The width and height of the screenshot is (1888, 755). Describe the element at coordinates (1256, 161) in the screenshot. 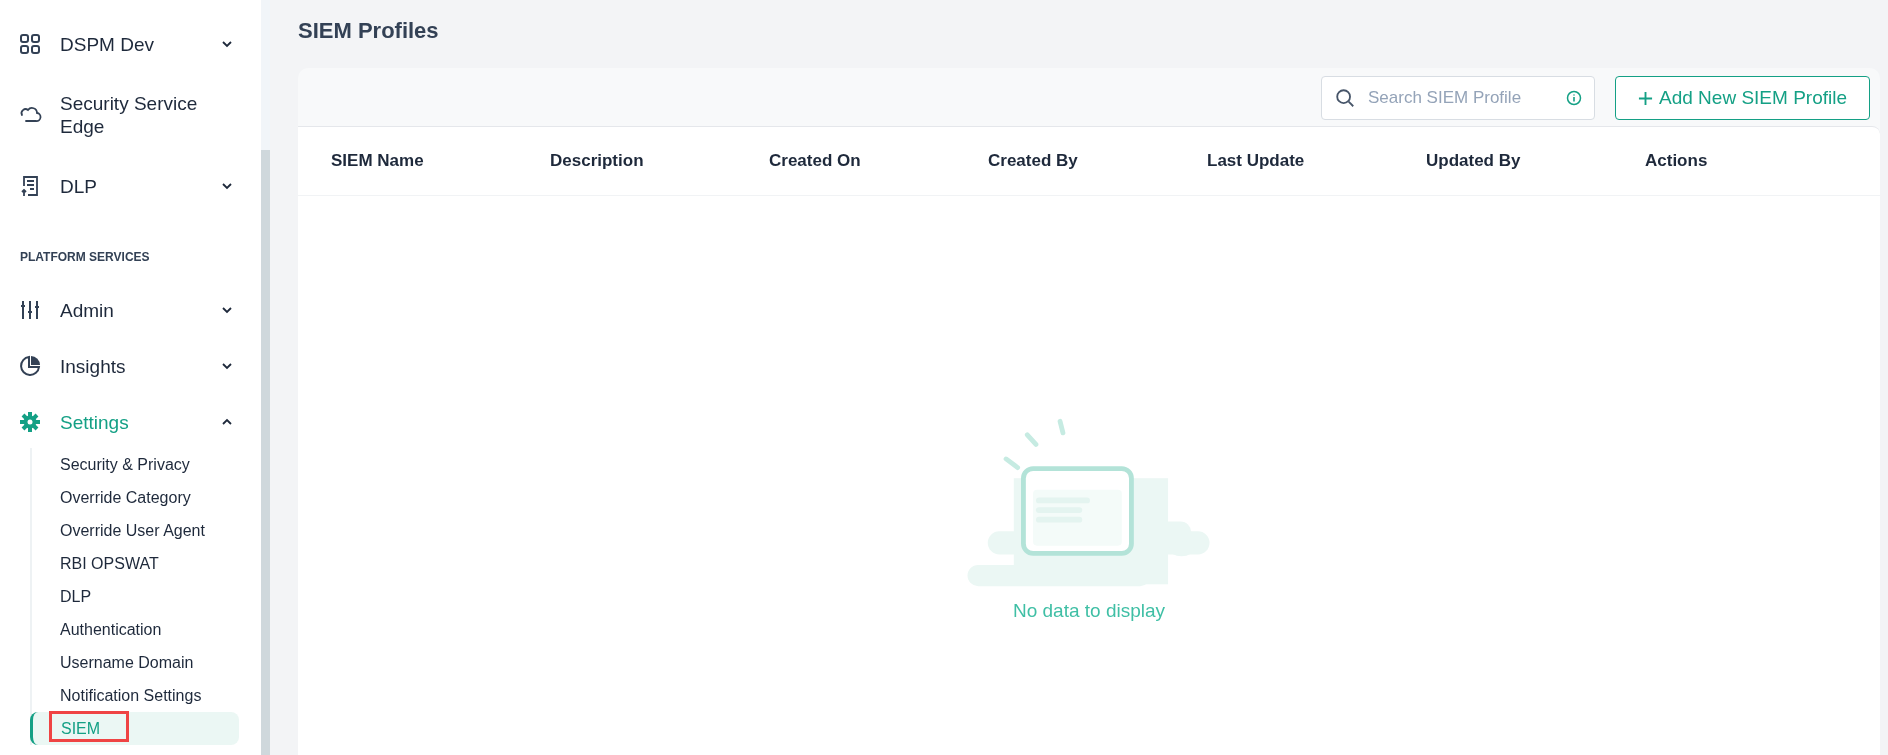

I see `column-header: Last Update` at that location.